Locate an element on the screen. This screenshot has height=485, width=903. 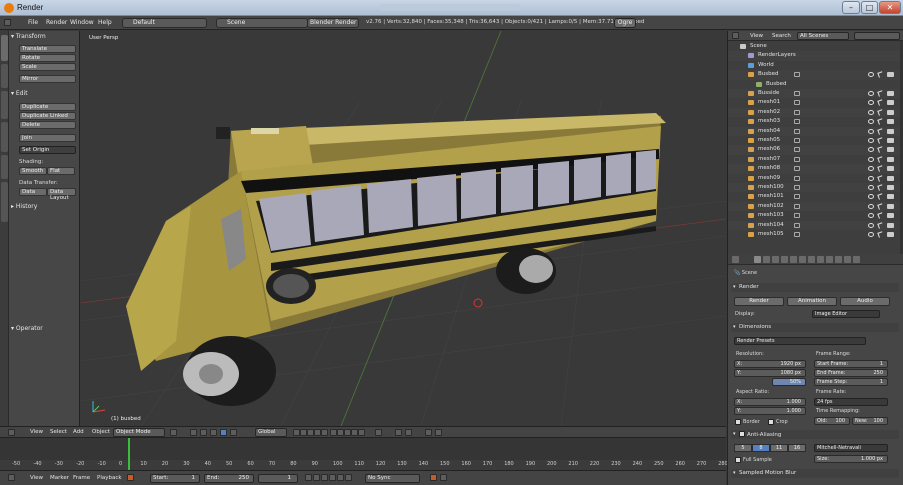
start-frame-prop-field: Start Frame: 1 is located at coordinates (851, 364).